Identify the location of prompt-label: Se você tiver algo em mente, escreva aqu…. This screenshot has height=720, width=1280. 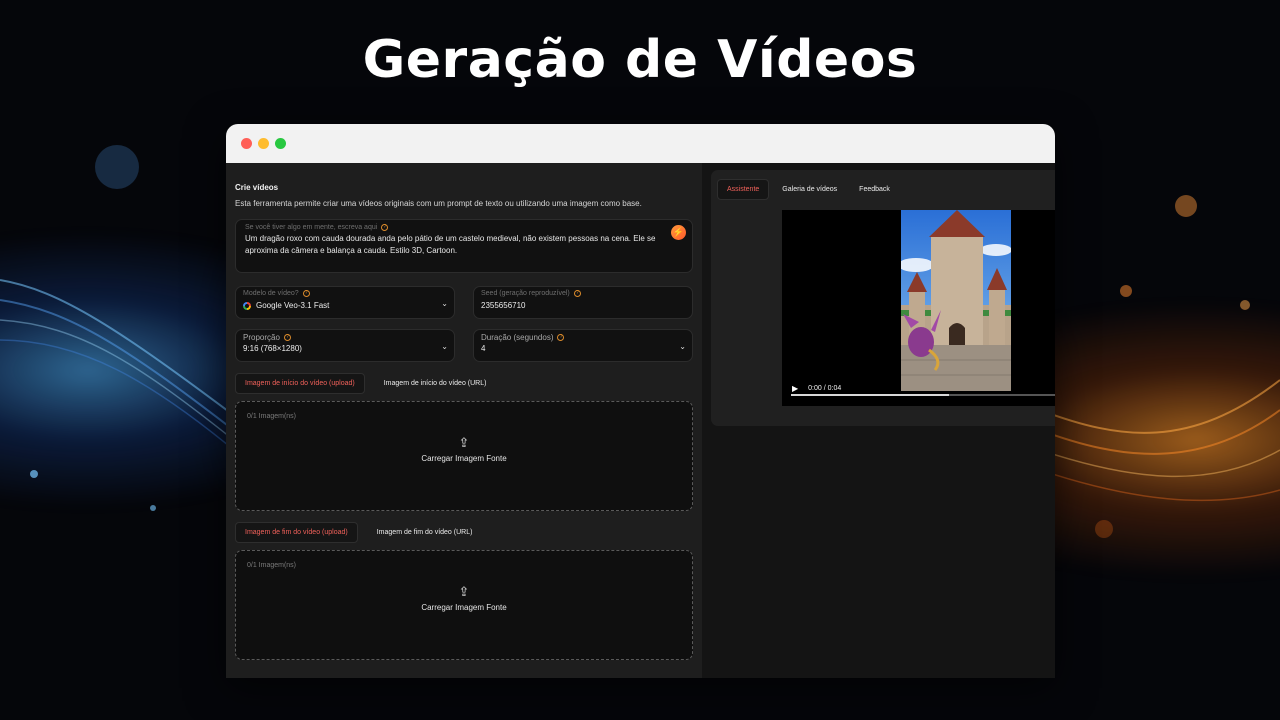
(311, 227).